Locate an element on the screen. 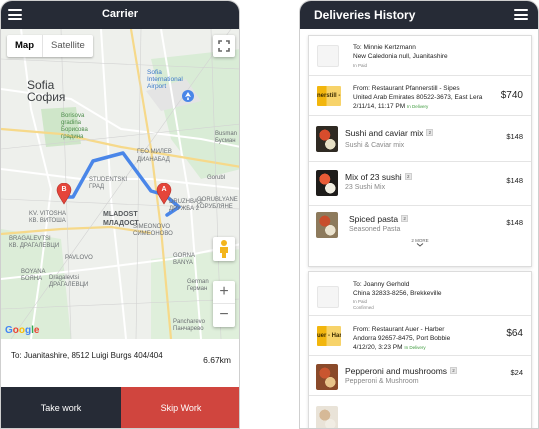 This screenshot has height=429, width=539. restaurant-logo: uer - Harb is located at coordinates (329, 336).